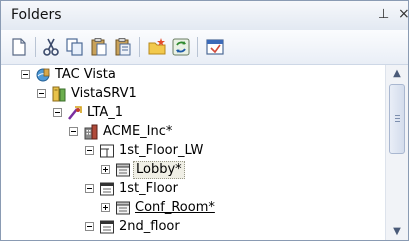 The image size is (409, 241). What do you see at coordinates (85, 74) in the screenshot?
I see `tree-item-label: TAC Vista` at bounding box center [85, 74].